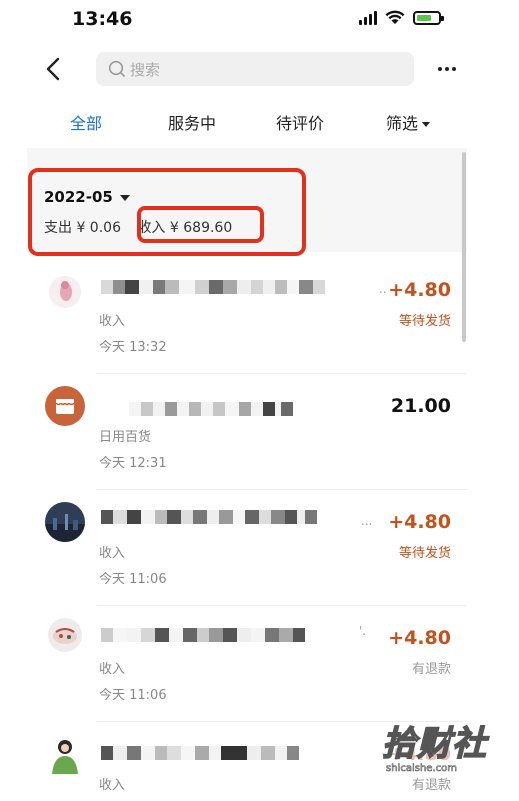 Image resolution: width=519 pixels, height=801 pixels. I want to click on more-dots-icon, so click(447, 69).